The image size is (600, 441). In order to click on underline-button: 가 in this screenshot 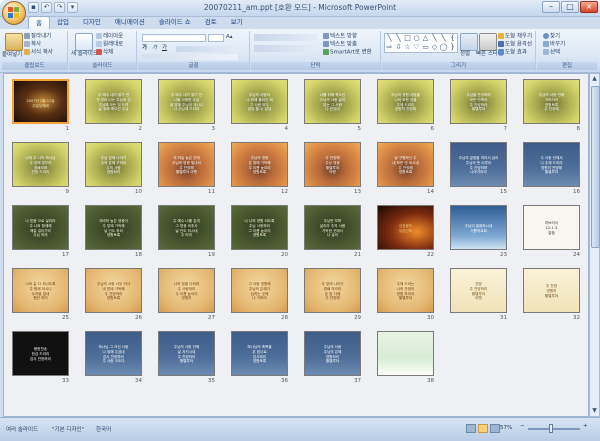, I will do `click(164, 48)`.